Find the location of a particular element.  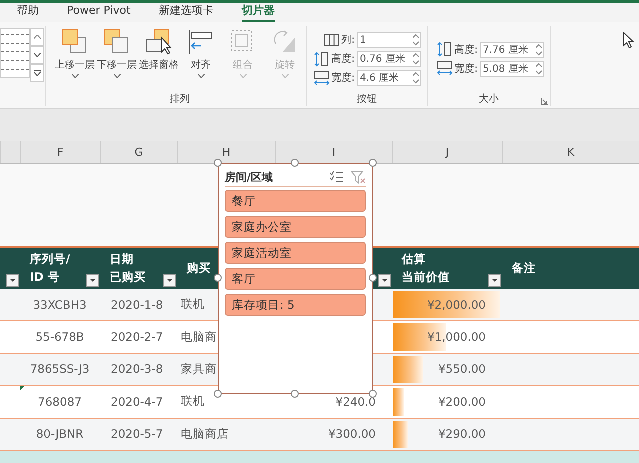

table-cell: ¥240.0 is located at coordinates (356, 401).